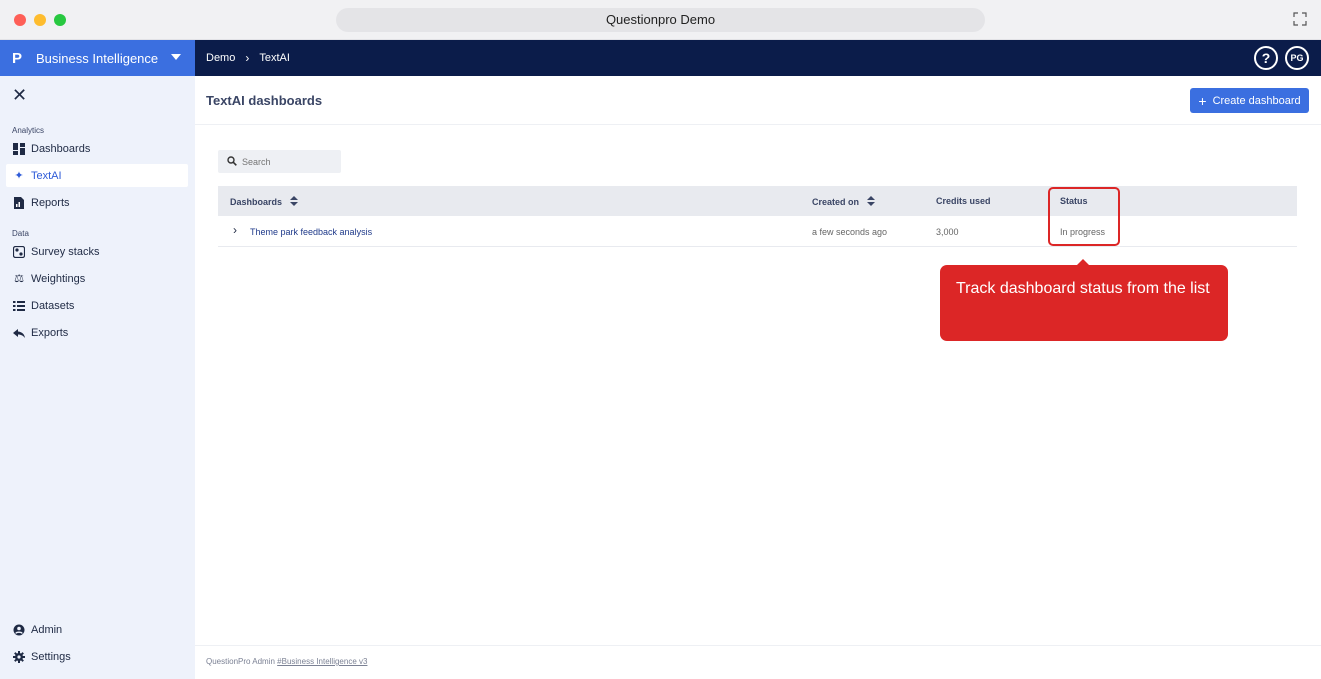 This screenshot has width=1321, height=679. What do you see at coordinates (47, 629) in the screenshot?
I see `sidebar-item-label: Admin` at bounding box center [47, 629].